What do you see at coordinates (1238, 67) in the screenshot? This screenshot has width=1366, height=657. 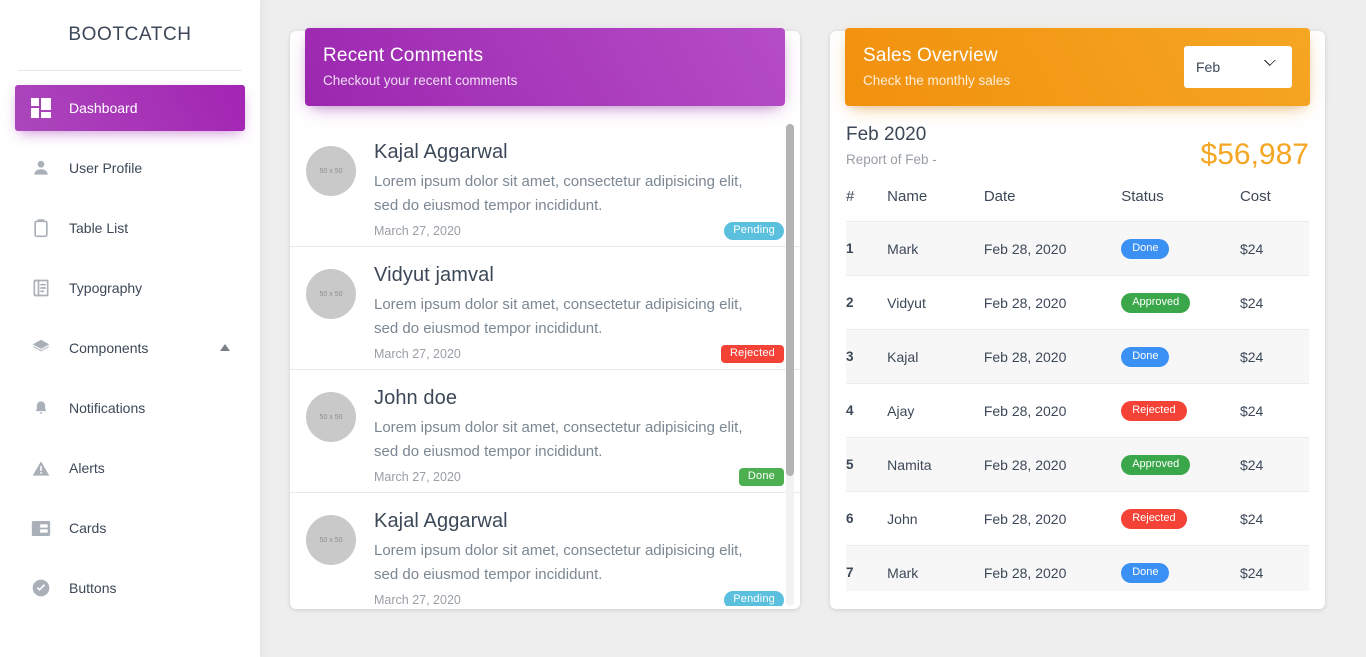 I see `month-select: JanFebMarAprMayJunJulAugSepOctNovDec` at bounding box center [1238, 67].